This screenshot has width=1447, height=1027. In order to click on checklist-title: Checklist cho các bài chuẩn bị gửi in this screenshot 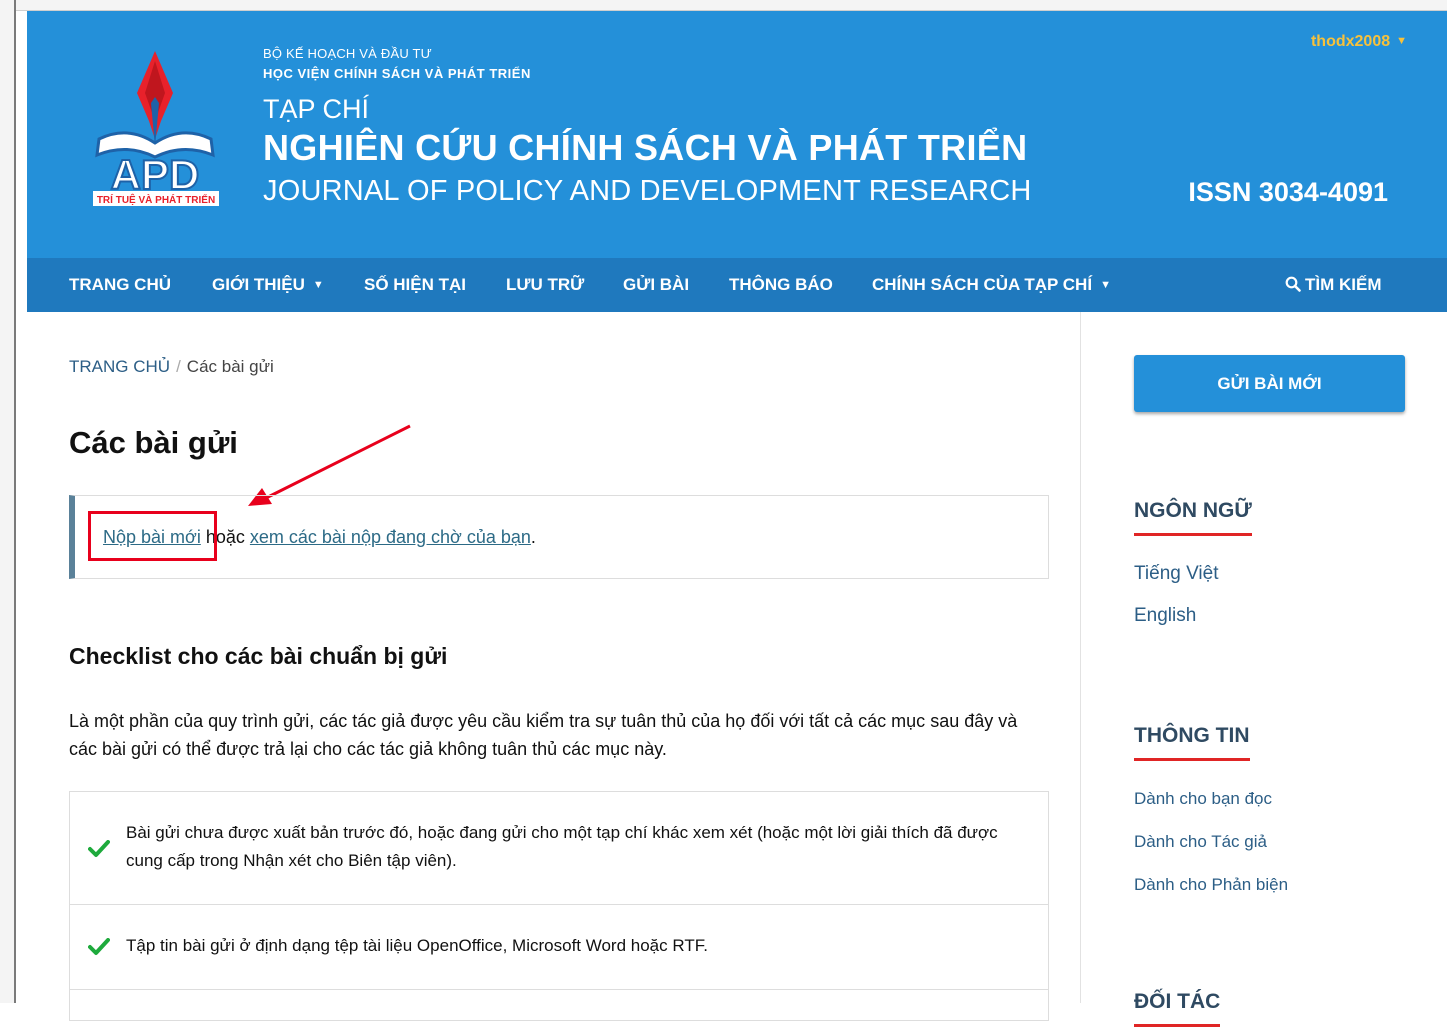, I will do `click(258, 656)`.